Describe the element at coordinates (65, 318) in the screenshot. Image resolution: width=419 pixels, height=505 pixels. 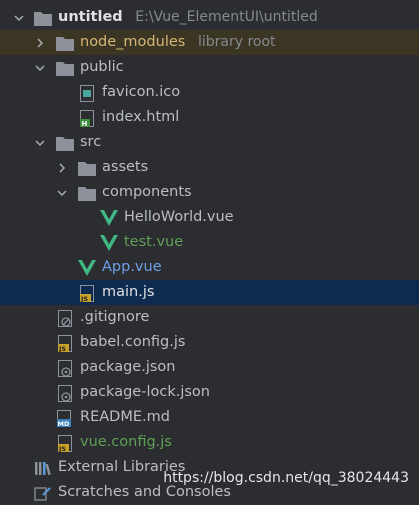
I see `ignore-file-icon` at that location.